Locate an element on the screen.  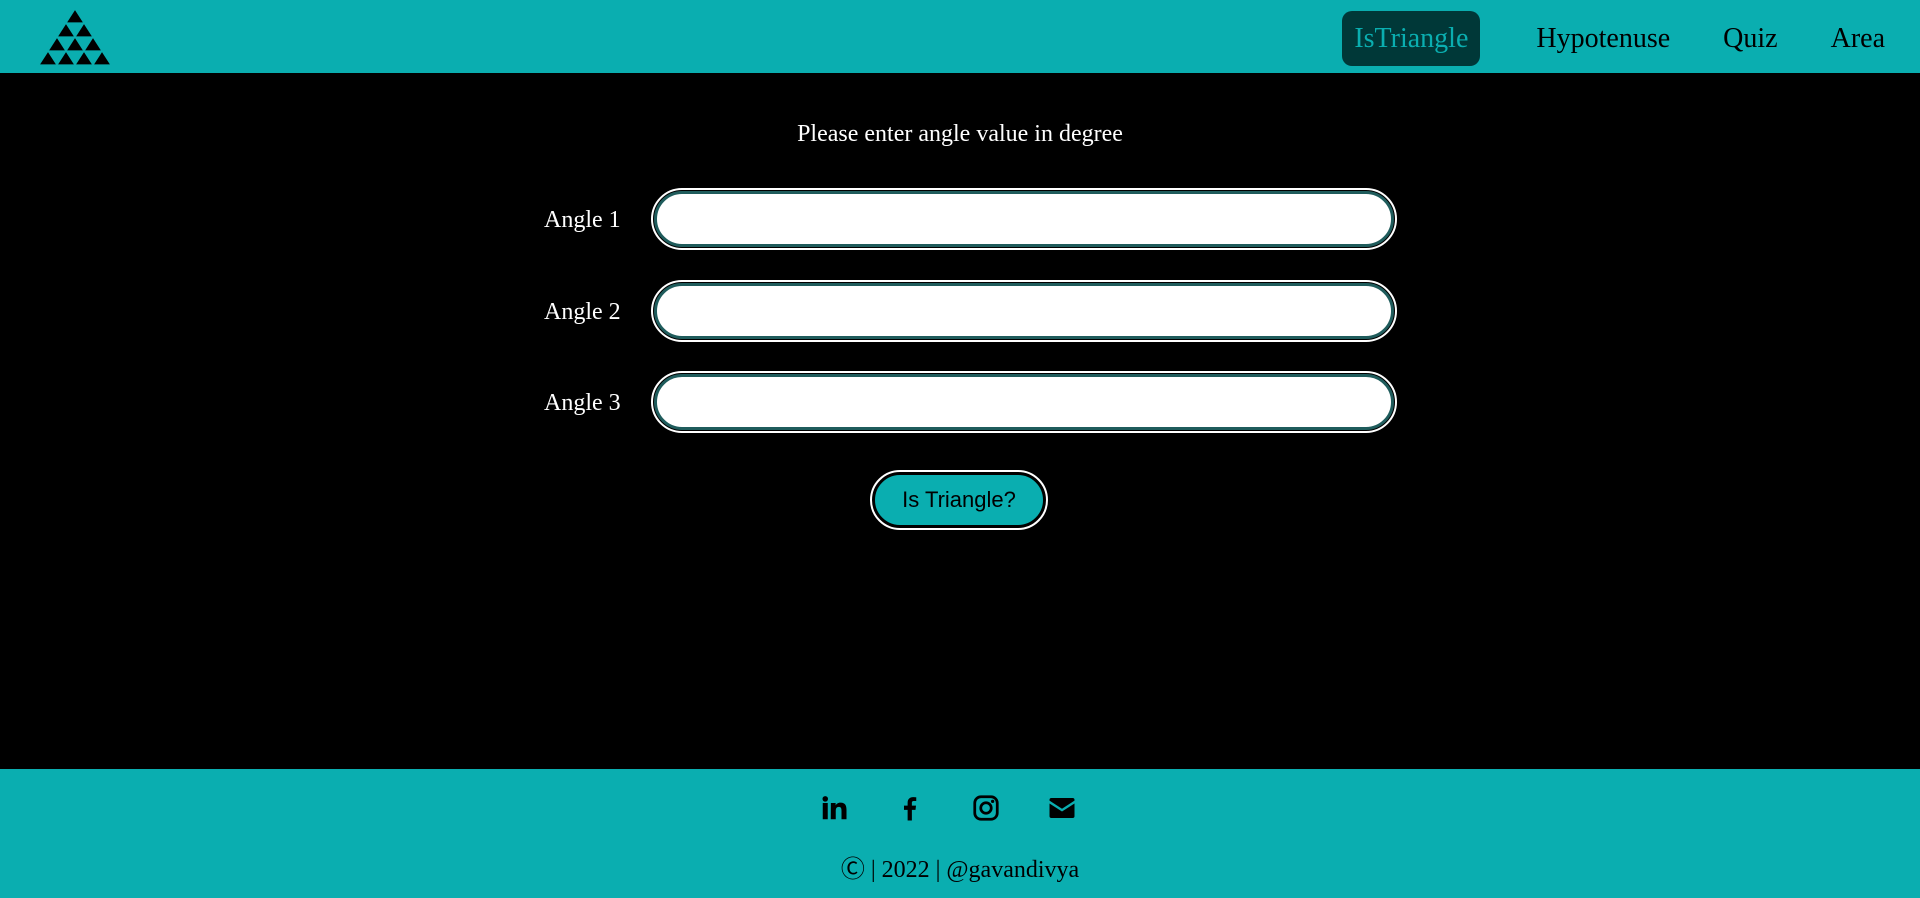
instruction-text: Please enter angle value in degree is located at coordinates (960, 134).